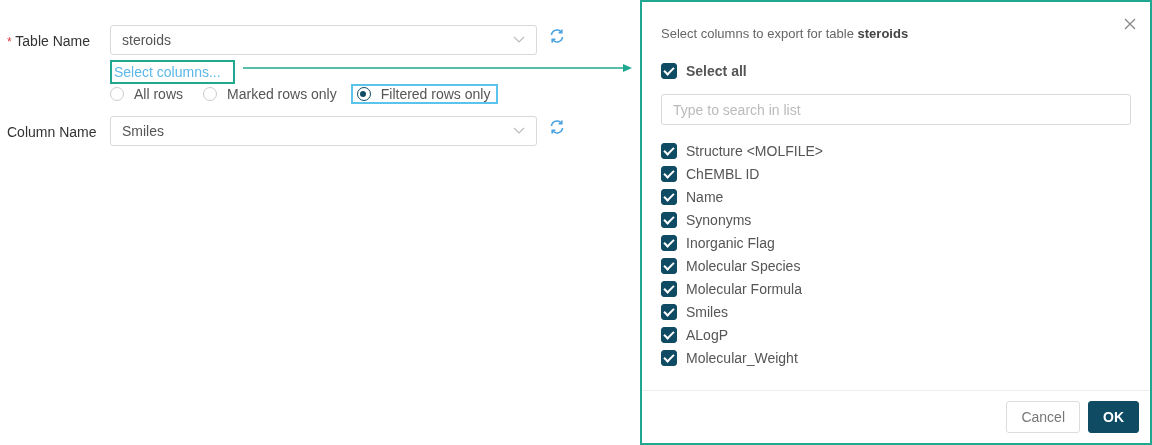  Describe the element at coordinates (707, 311) in the screenshot. I see `checkbox-label: Smiles` at that location.